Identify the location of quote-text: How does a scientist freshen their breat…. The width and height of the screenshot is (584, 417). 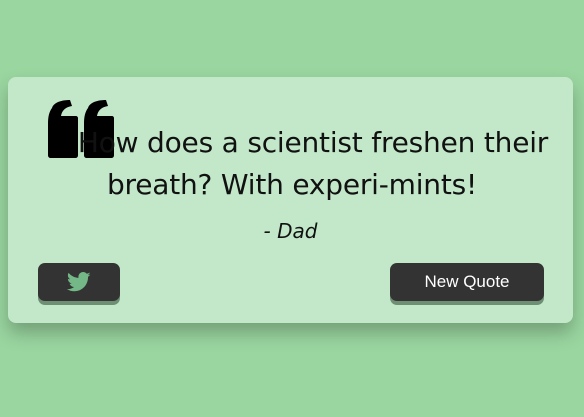
(313, 163).